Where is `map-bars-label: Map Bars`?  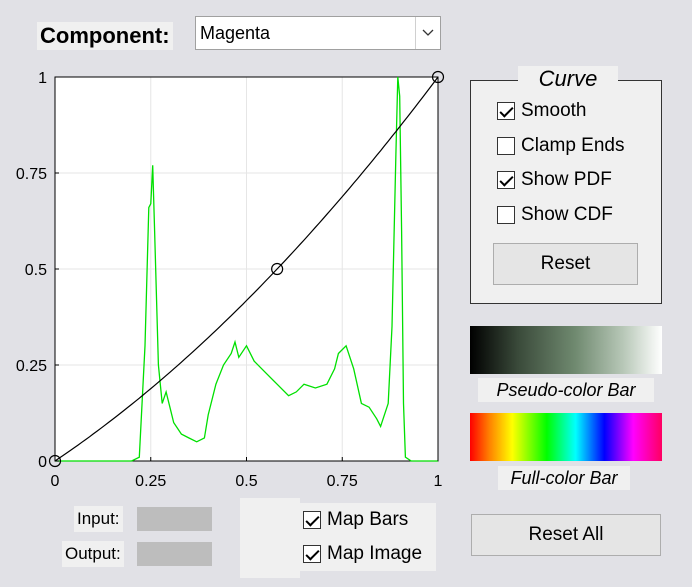 map-bars-label: Map Bars is located at coordinates (368, 519).